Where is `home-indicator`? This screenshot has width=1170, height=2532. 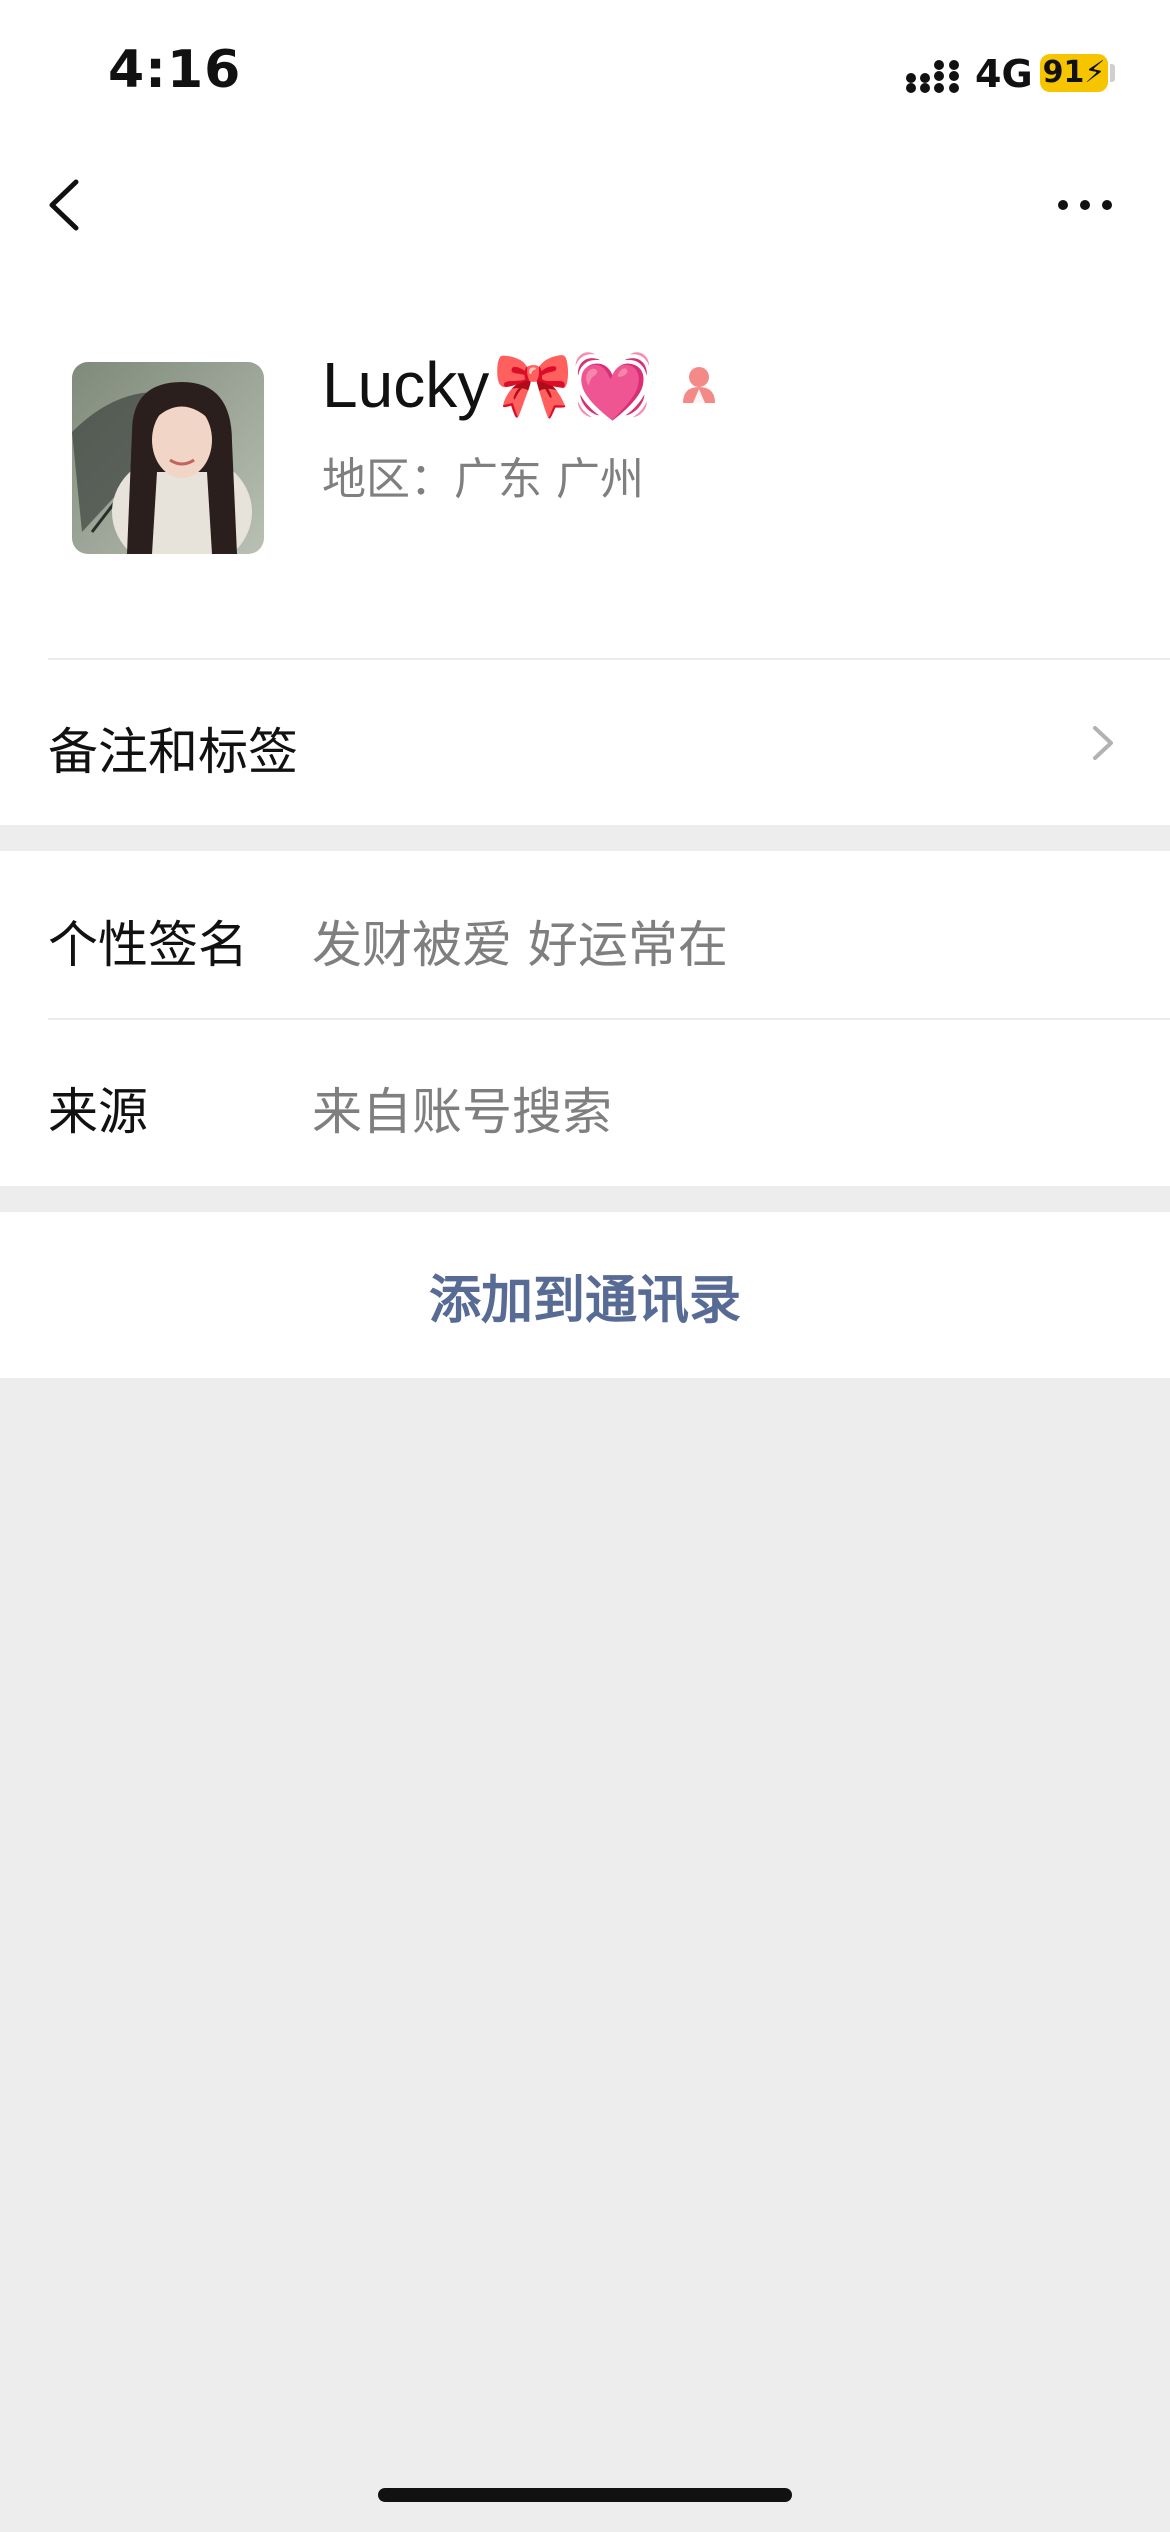 home-indicator is located at coordinates (585, 2495).